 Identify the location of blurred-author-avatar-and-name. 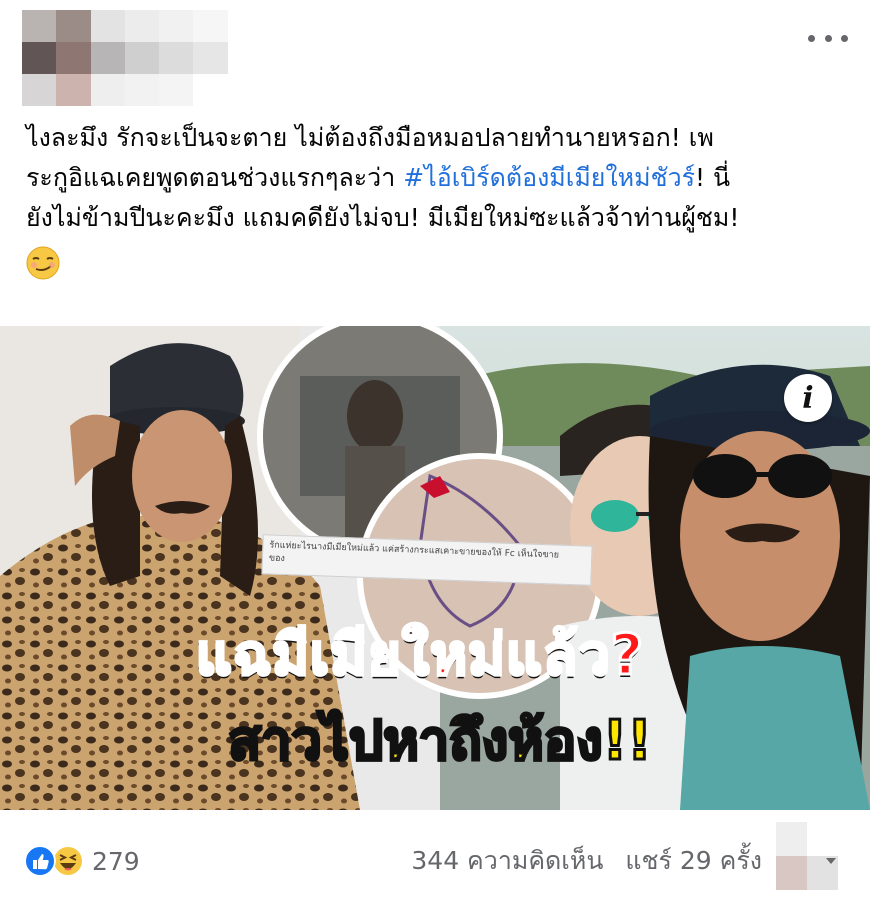
(142, 58).